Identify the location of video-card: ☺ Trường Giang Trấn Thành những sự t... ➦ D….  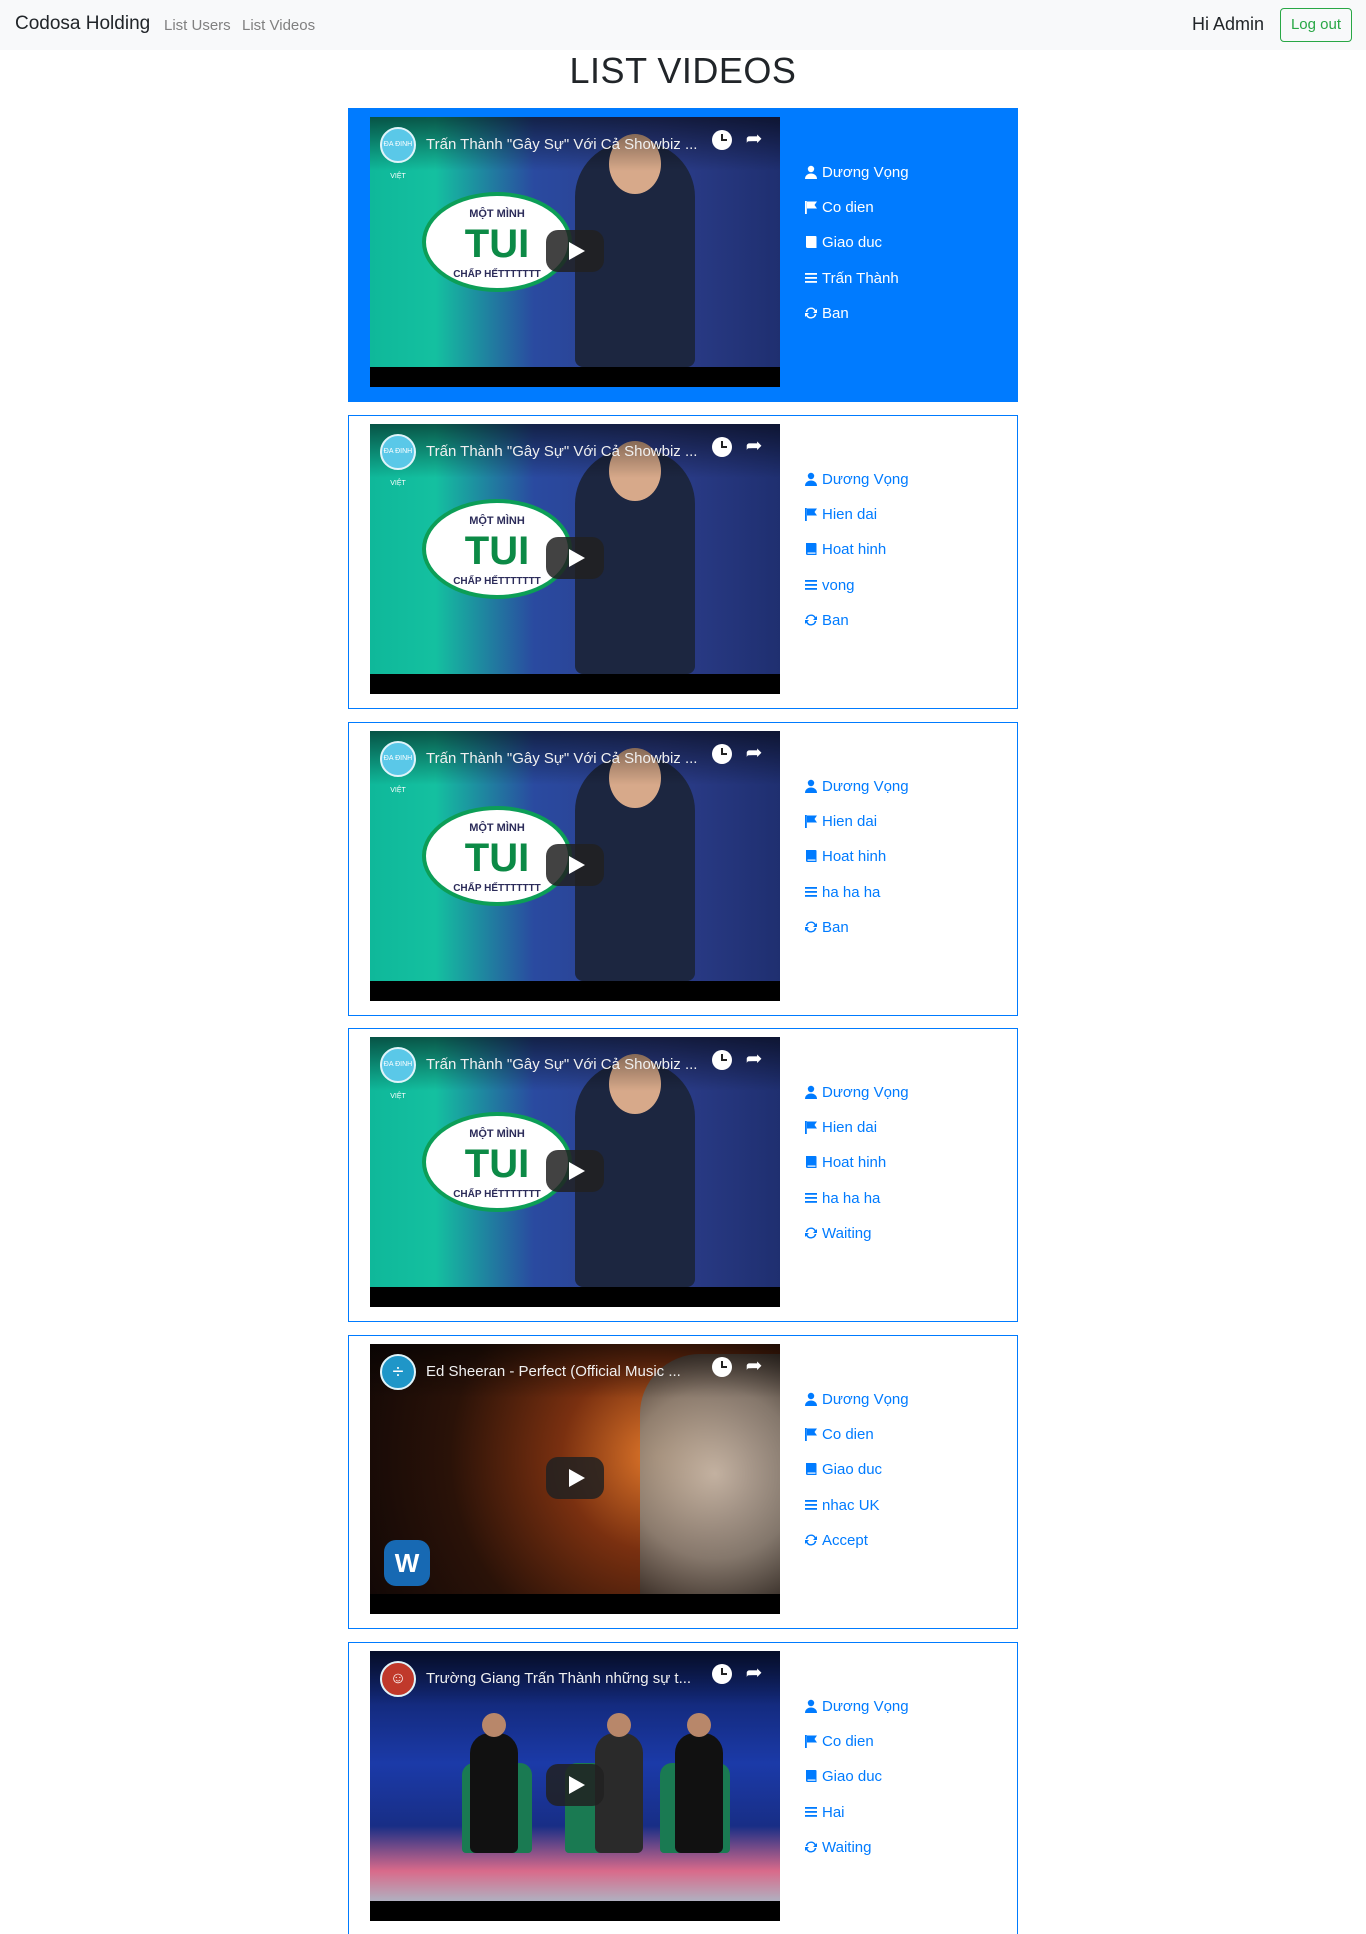
(683, 1788).